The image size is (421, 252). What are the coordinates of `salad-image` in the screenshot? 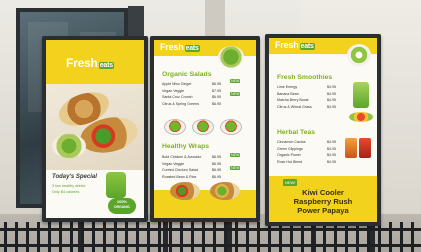 It's located at (69, 146).